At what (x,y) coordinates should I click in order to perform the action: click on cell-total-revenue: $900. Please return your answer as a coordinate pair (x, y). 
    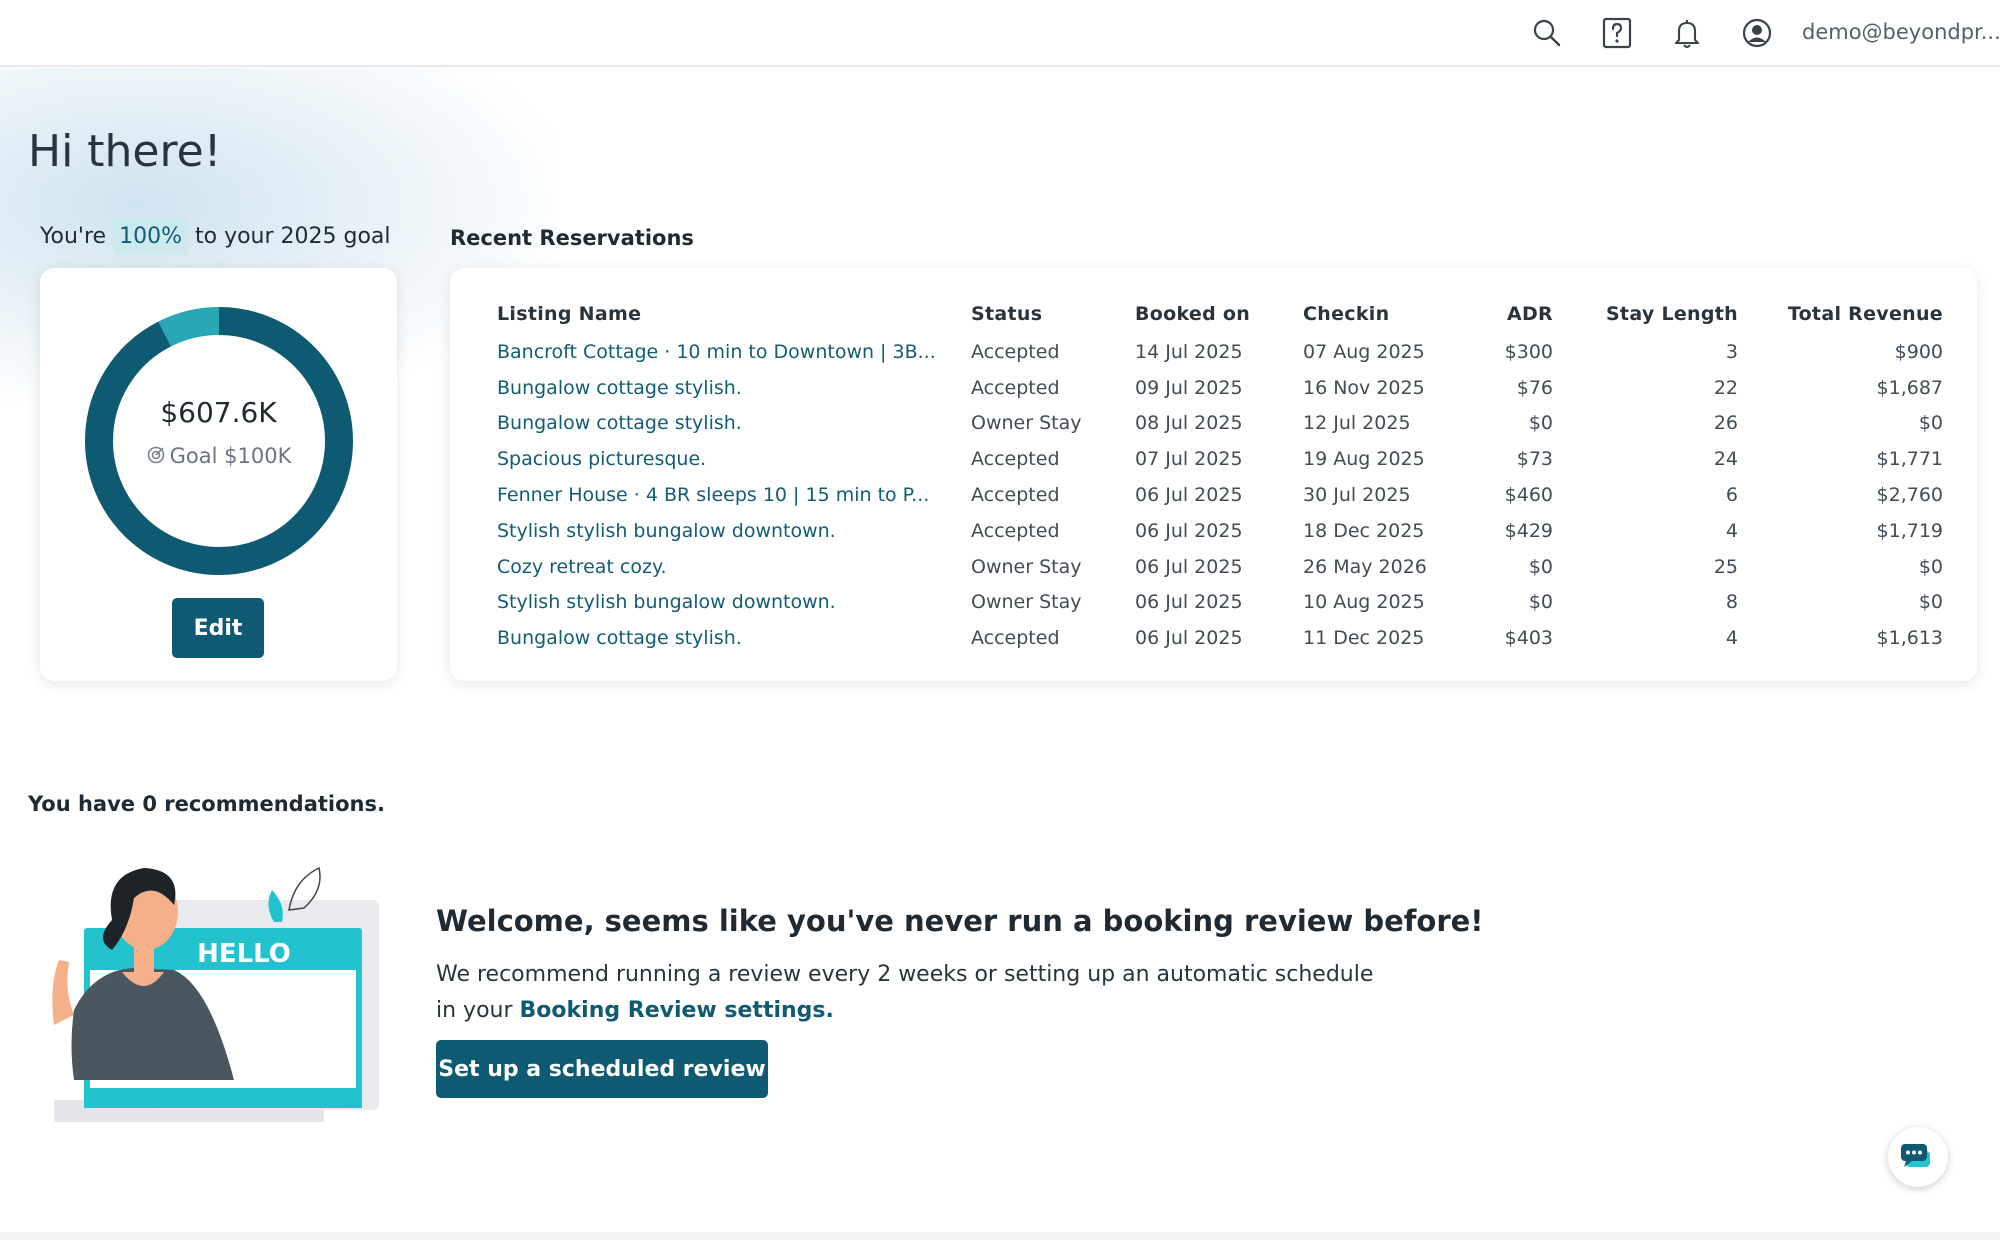
    Looking at the image, I should click on (1918, 351).